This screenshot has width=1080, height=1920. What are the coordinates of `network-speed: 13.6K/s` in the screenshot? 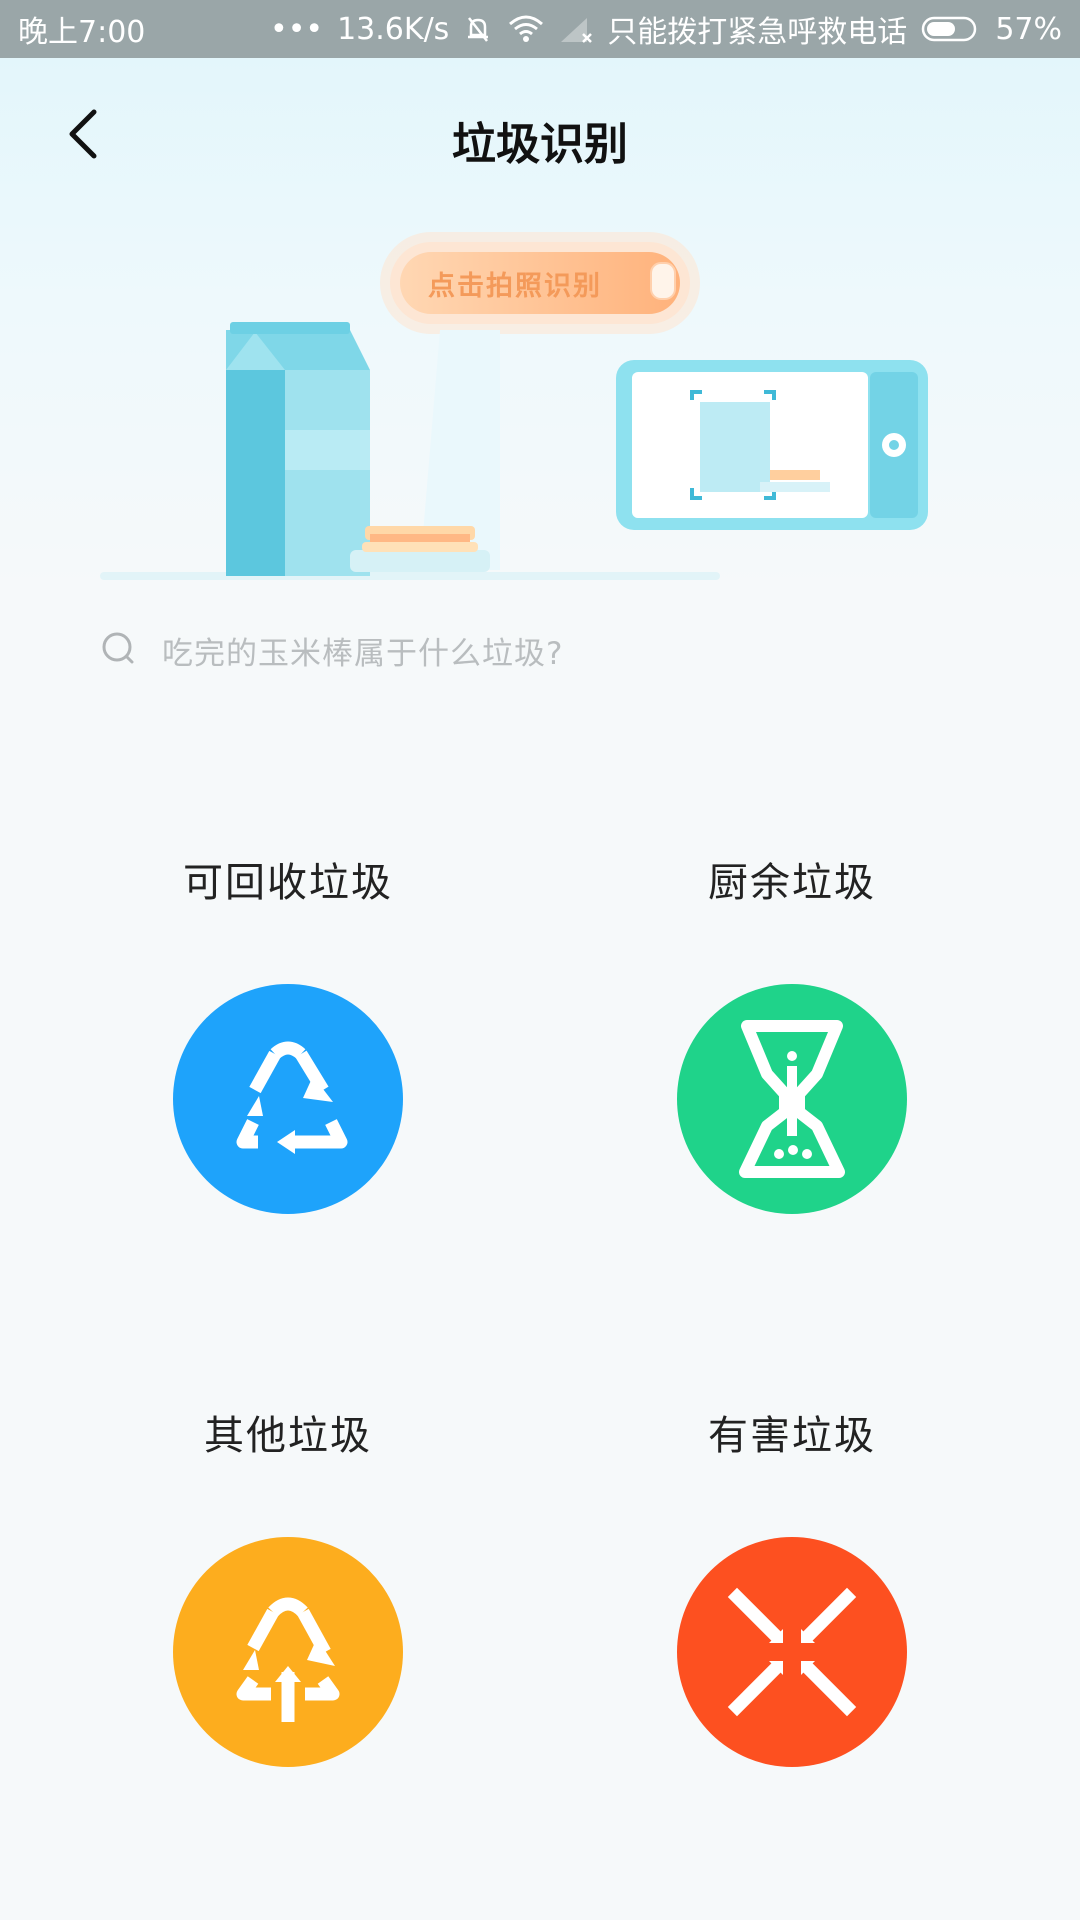 It's located at (393, 29).